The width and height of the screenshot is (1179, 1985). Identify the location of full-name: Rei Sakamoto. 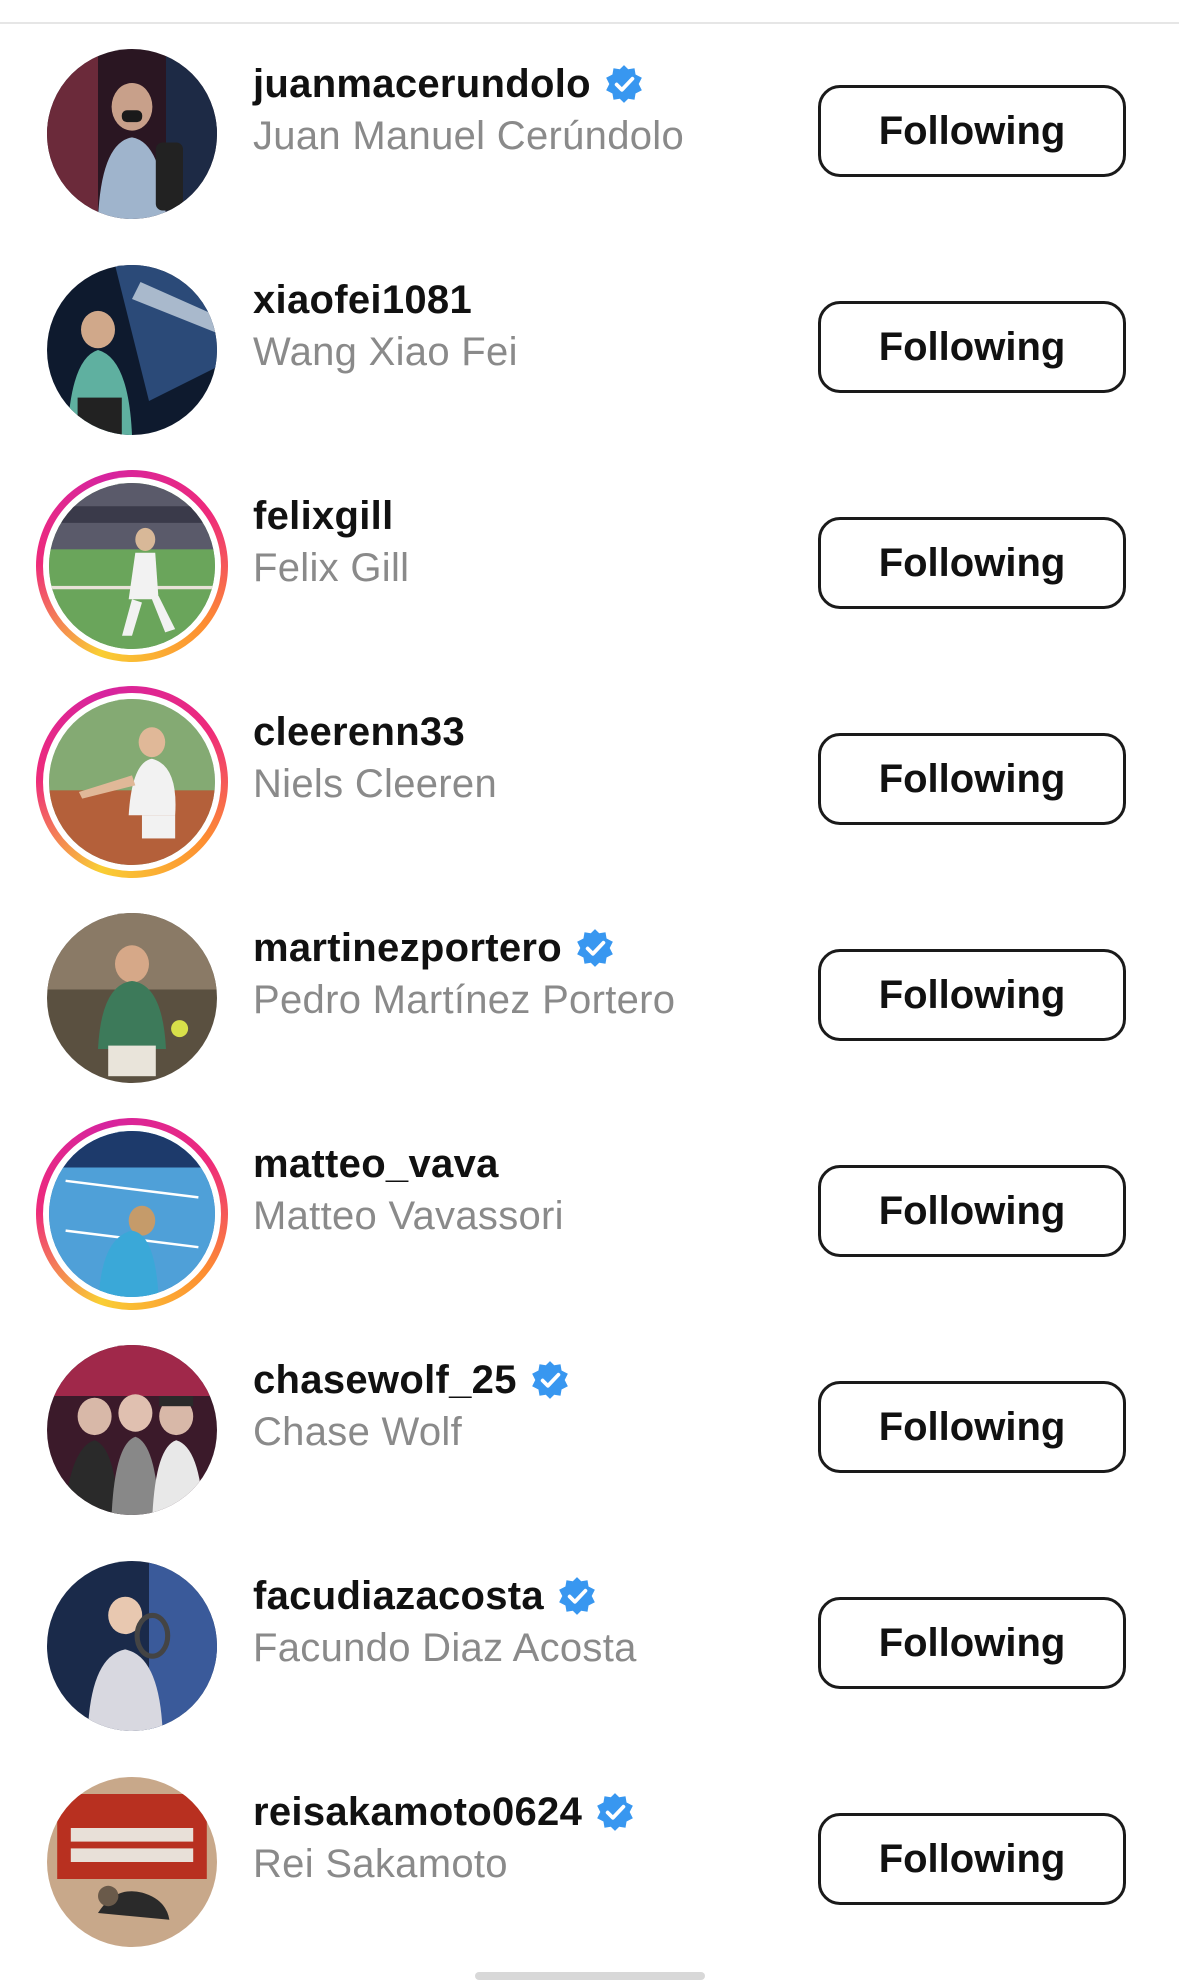
(380, 1864).